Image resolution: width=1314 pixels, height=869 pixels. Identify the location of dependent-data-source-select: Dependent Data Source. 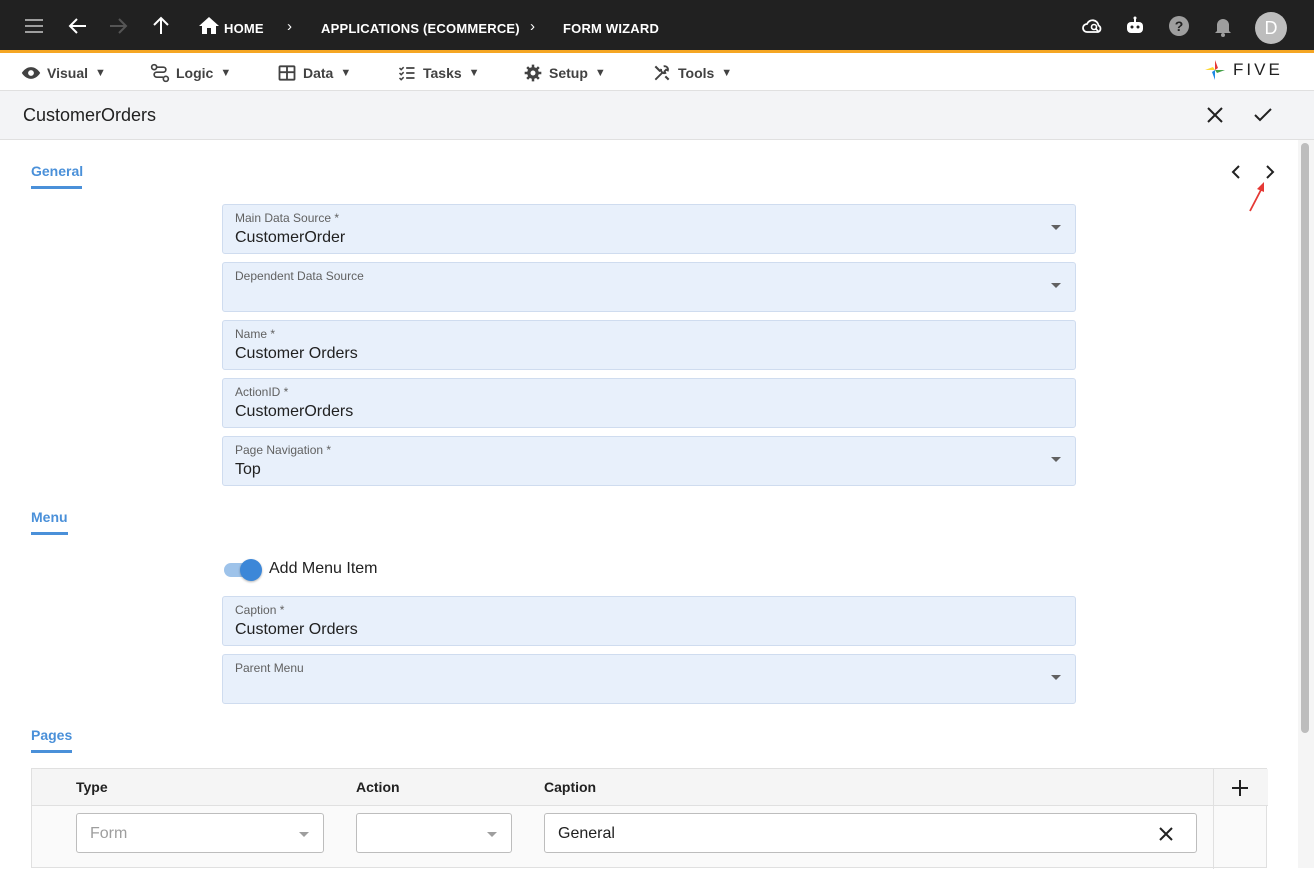
(649, 287).